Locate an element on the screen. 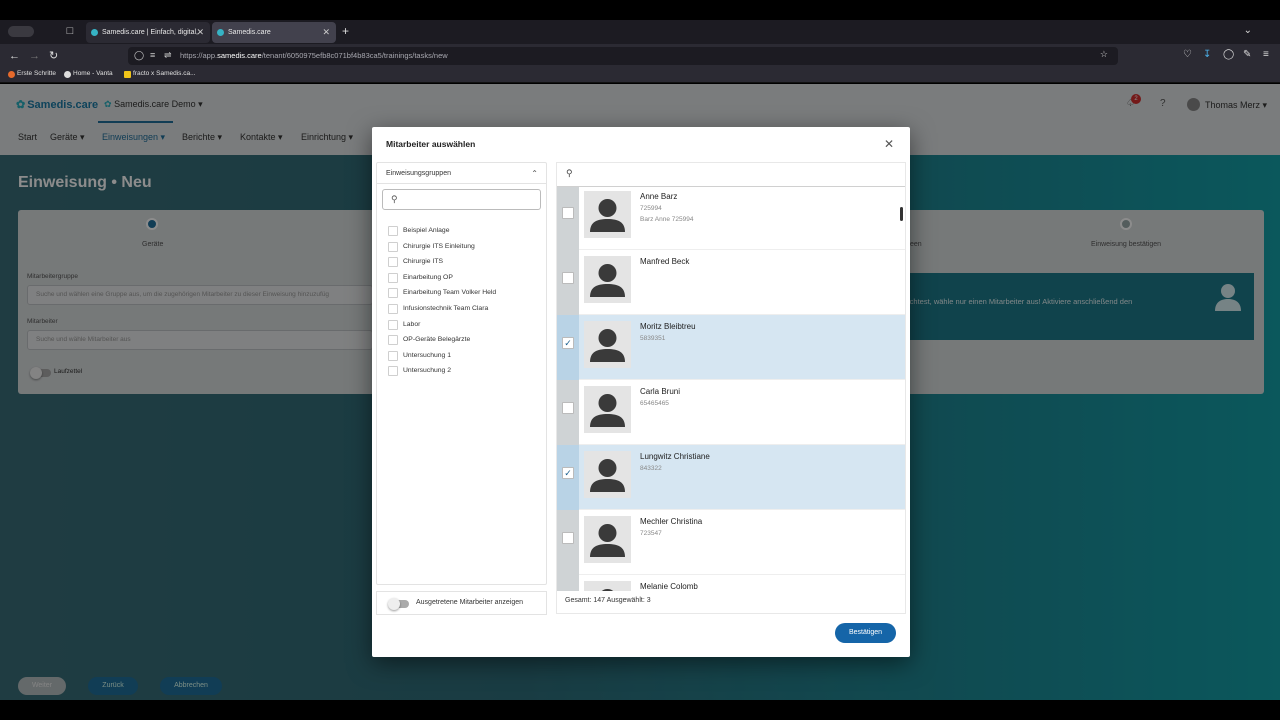 The image size is (1280, 720). tab-title: Samedis.care is located at coordinates (249, 32).